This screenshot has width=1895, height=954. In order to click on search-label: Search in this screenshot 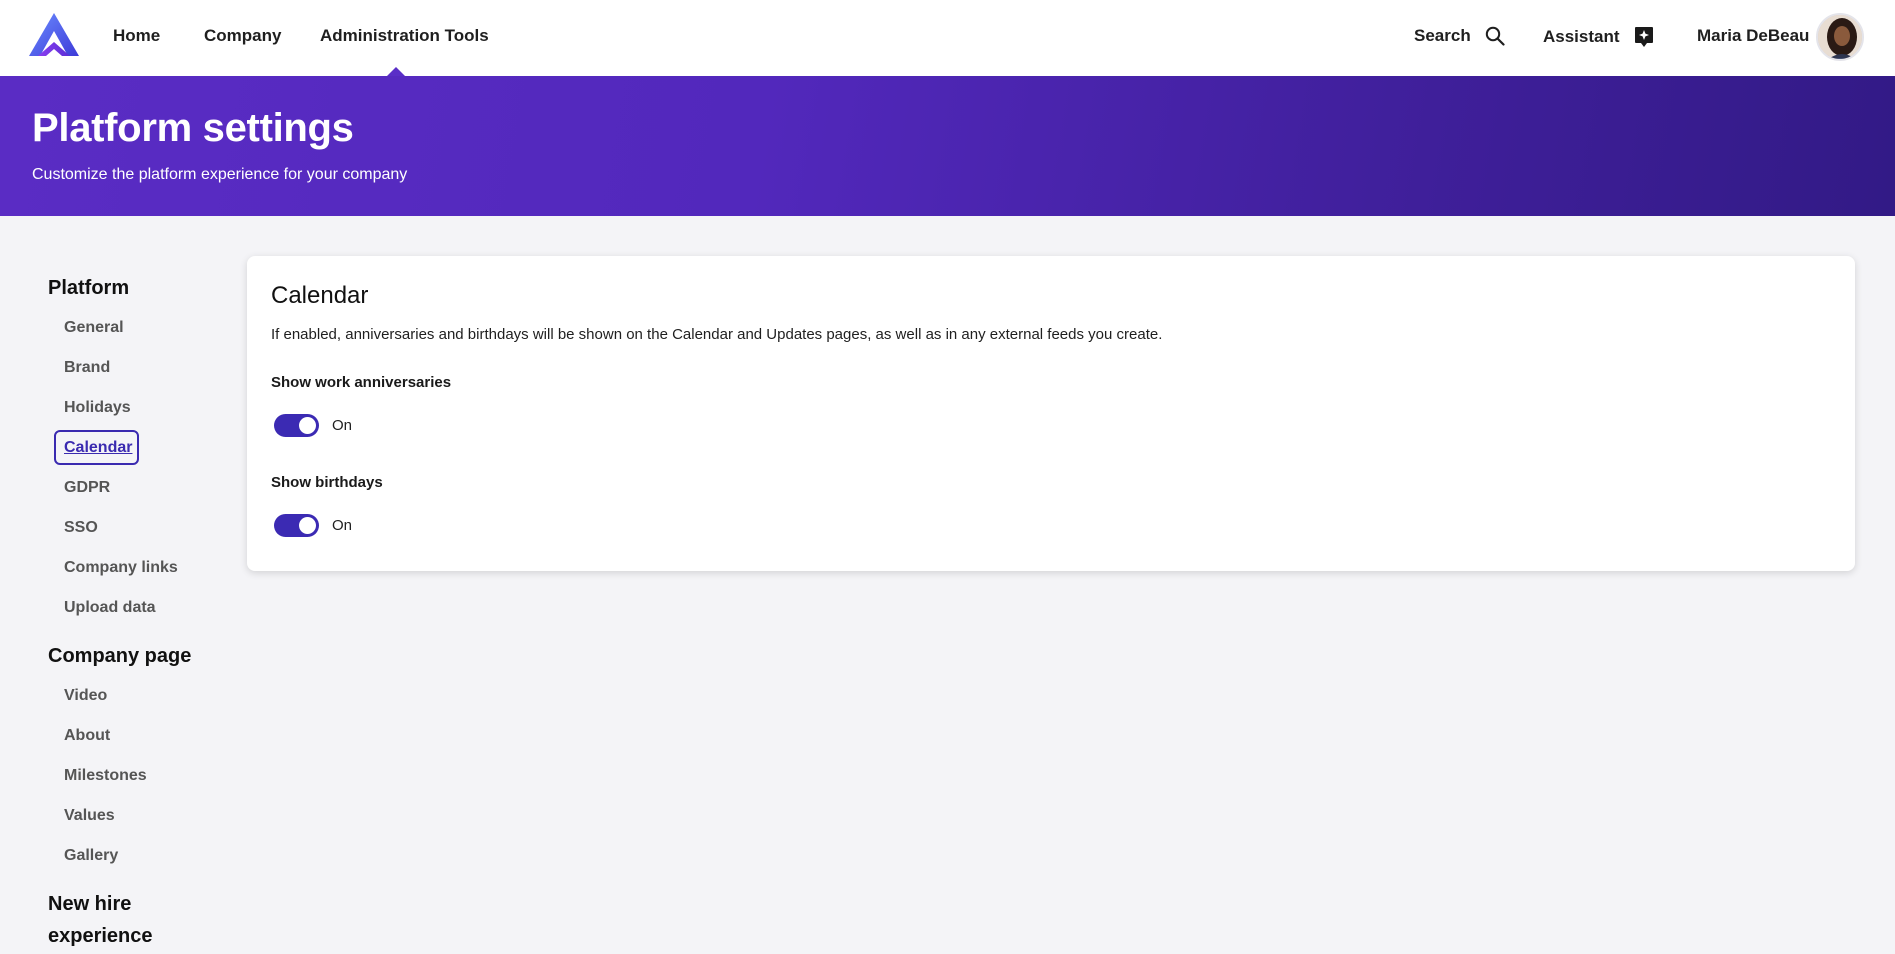, I will do `click(1442, 35)`.